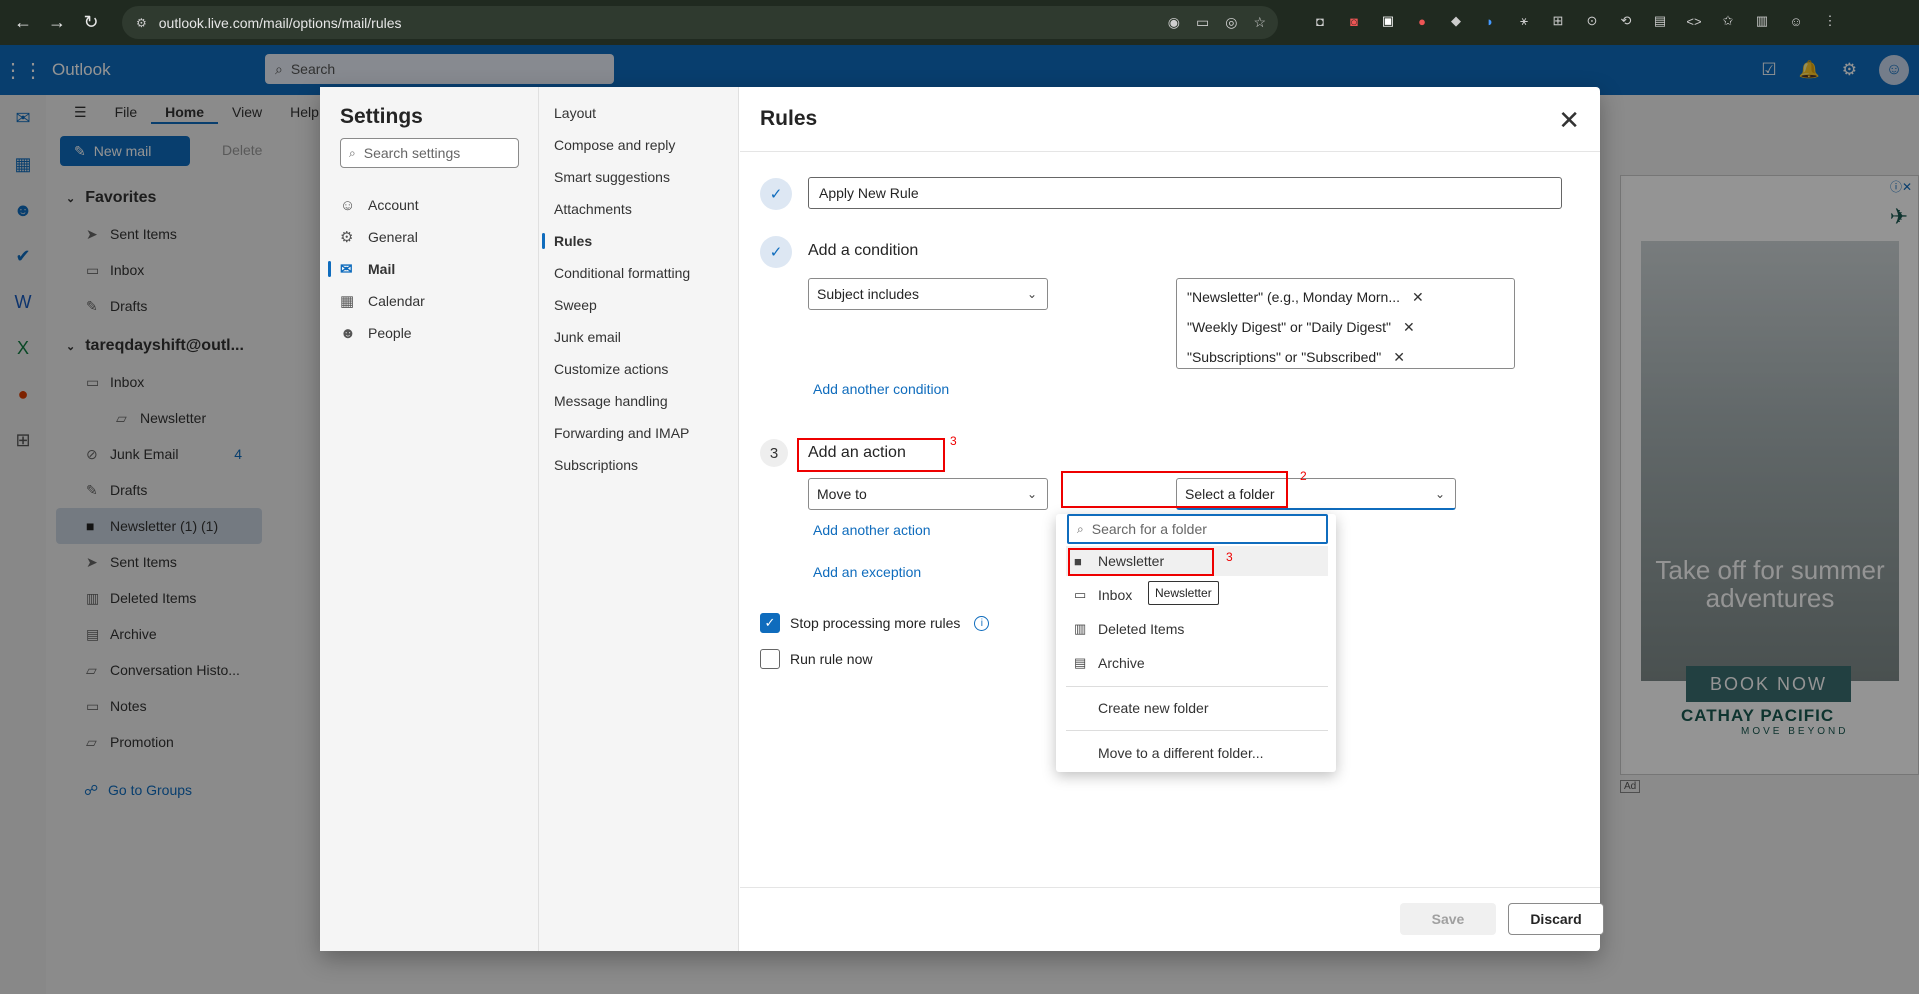 The image size is (1919, 994). I want to click on folder-option-deleted: ▥ Deleted Items, so click(1197, 629).